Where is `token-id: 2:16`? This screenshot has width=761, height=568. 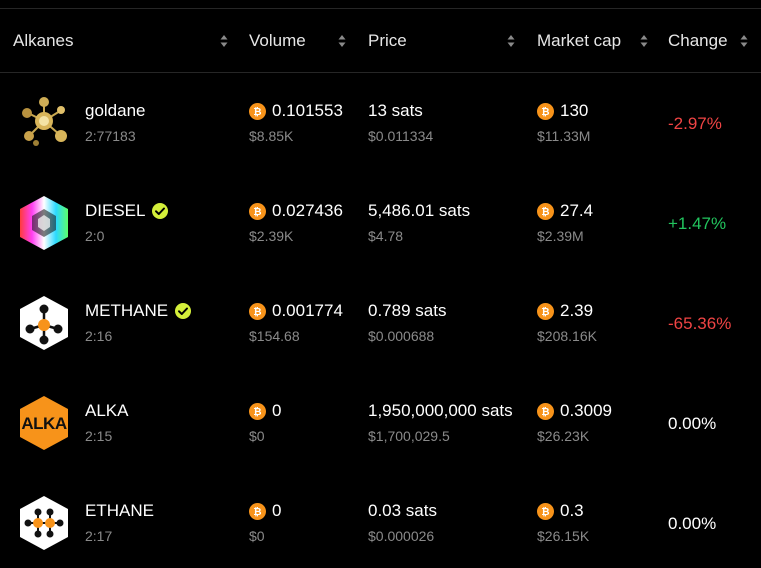 token-id: 2:16 is located at coordinates (99, 336).